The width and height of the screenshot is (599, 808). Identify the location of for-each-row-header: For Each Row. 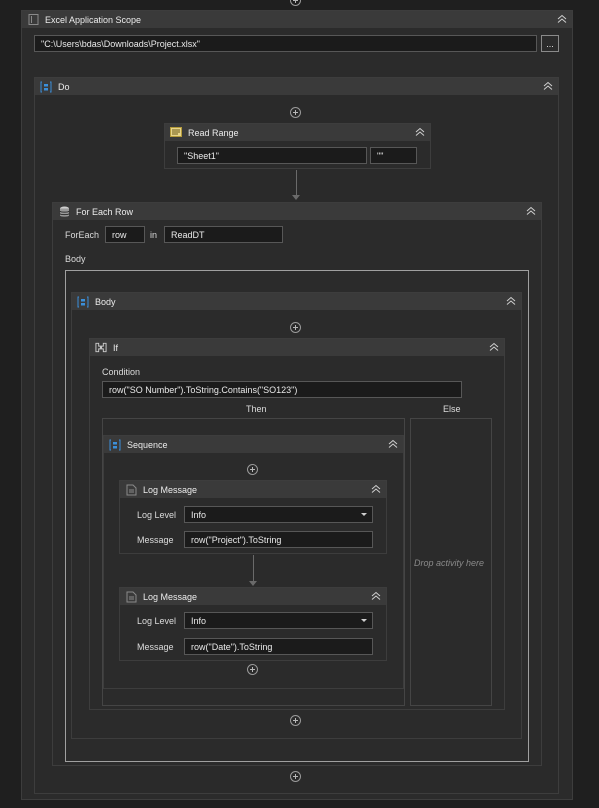
(297, 211).